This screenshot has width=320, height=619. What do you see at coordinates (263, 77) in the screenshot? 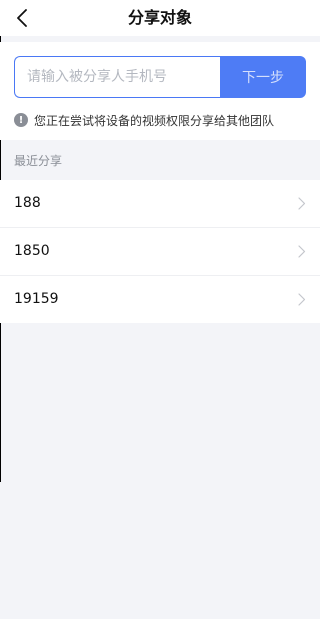
I see `next-button: 下一步` at bounding box center [263, 77].